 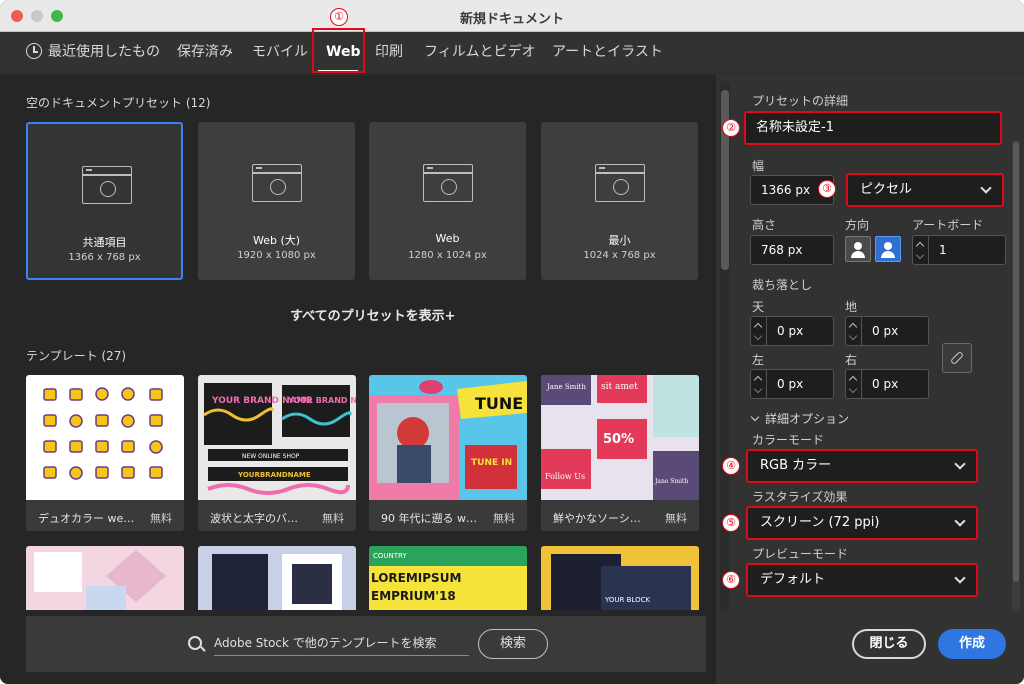 I want to click on template-card-90s-web: TUNE TUNE IN 90 年代に遡る web… 無料, so click(x=448, y=453).